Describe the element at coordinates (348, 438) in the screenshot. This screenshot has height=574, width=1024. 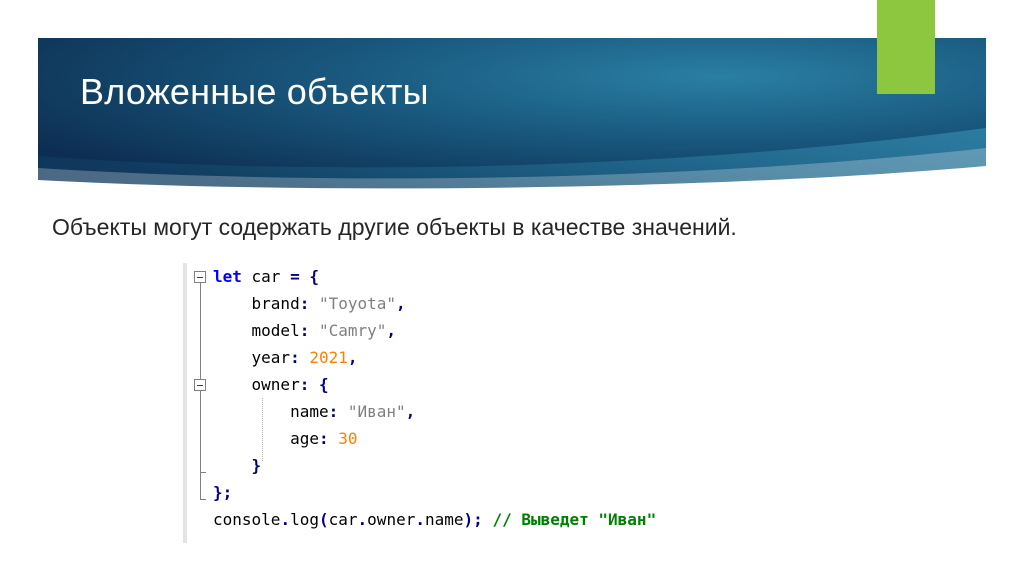
I see `code-token: 30` at that location.